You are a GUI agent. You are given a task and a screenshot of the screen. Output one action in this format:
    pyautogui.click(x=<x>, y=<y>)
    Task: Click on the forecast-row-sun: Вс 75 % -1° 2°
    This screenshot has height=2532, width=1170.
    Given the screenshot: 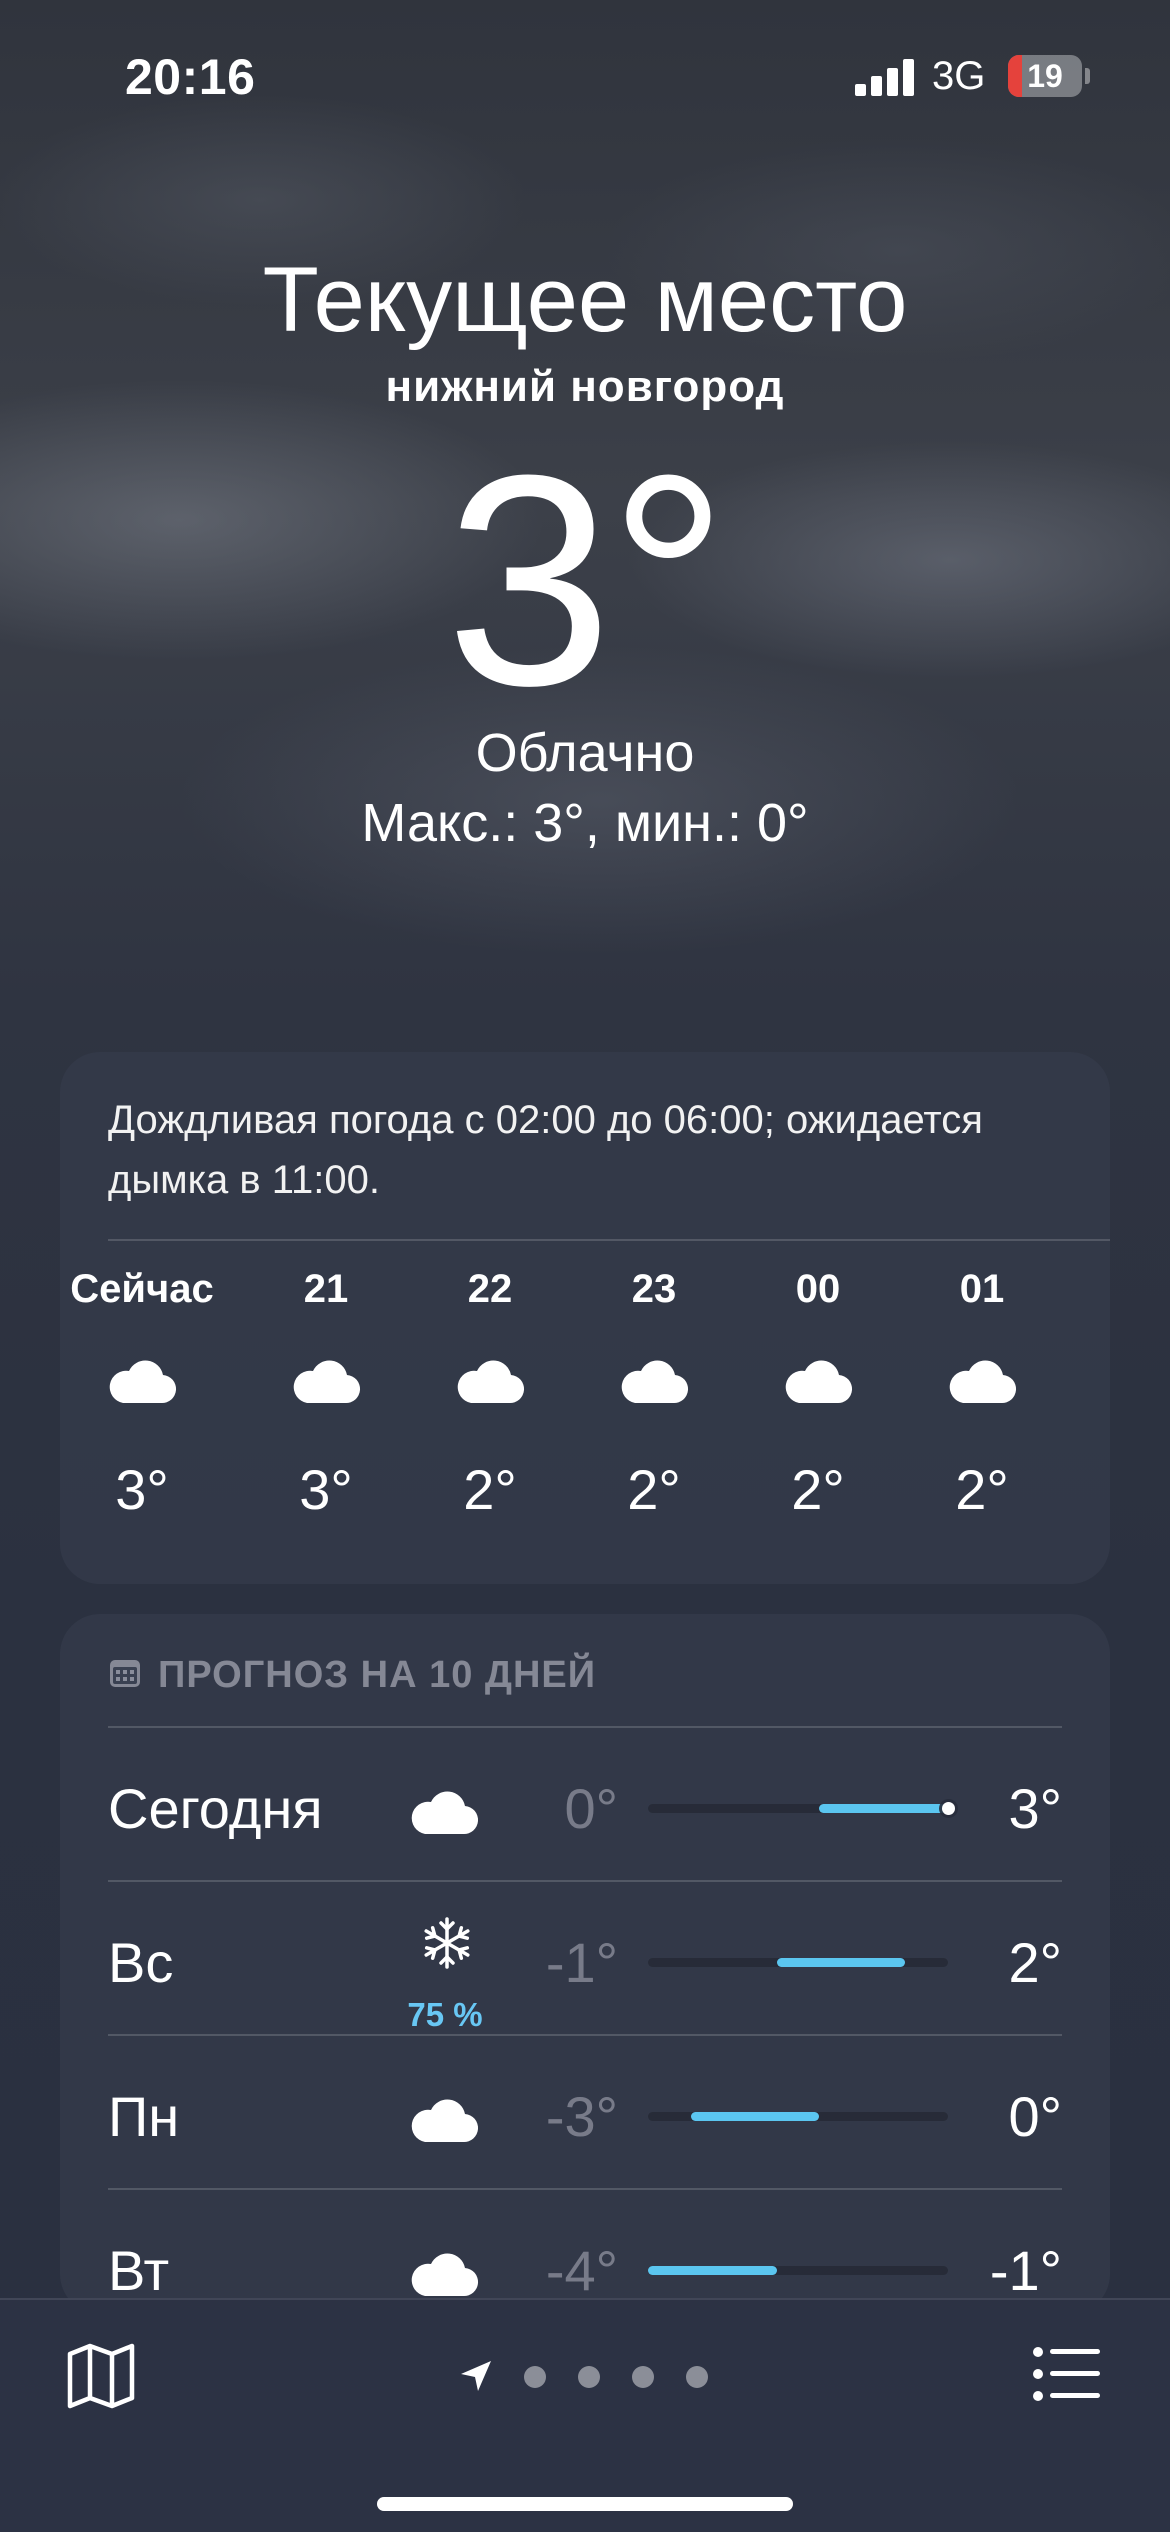 What is the action you would take?
    pyautogui.click(x=585, y=1958)
    